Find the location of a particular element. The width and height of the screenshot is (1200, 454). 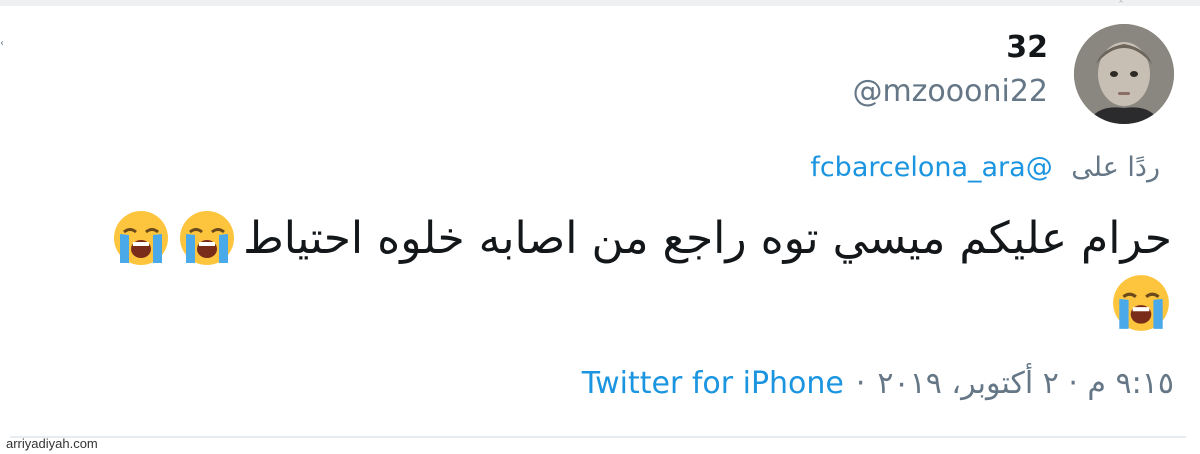

divider is located at coordinates (598, 437).